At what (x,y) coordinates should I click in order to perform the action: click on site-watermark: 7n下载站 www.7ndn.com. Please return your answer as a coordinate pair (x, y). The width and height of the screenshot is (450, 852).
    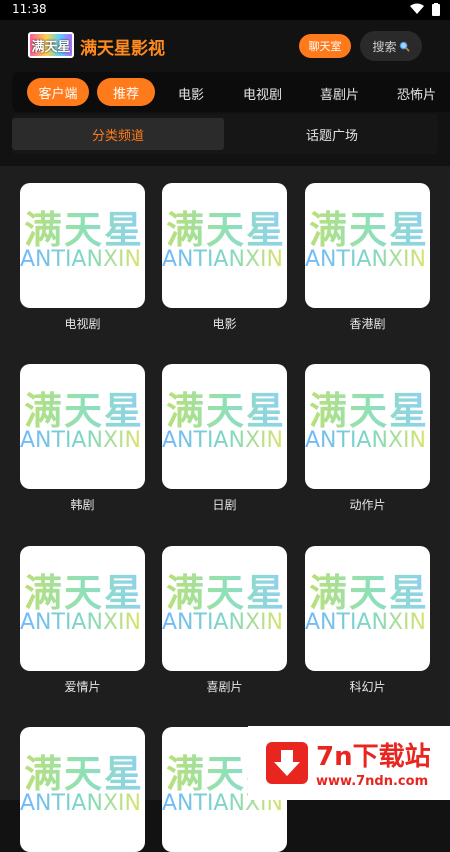
    Looking at the image, I should click on (349, 763).